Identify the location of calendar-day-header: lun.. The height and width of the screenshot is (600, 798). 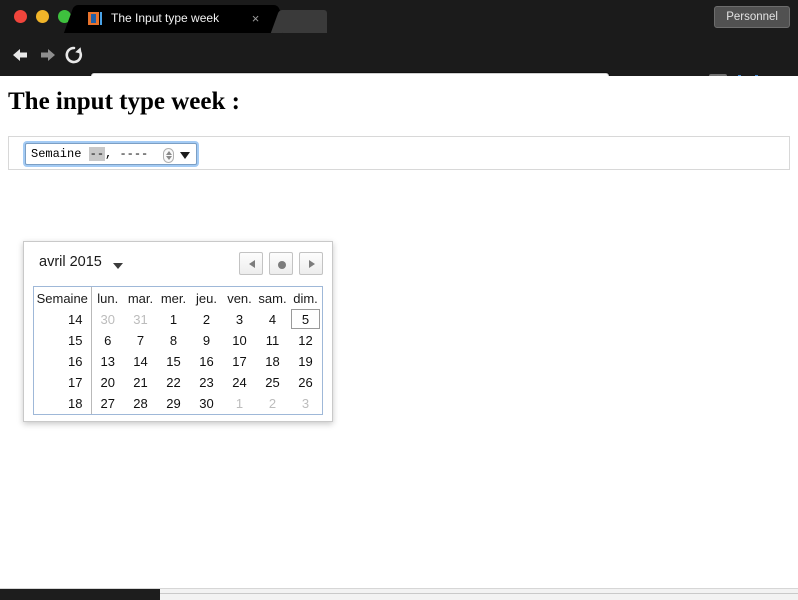
(108, 298).